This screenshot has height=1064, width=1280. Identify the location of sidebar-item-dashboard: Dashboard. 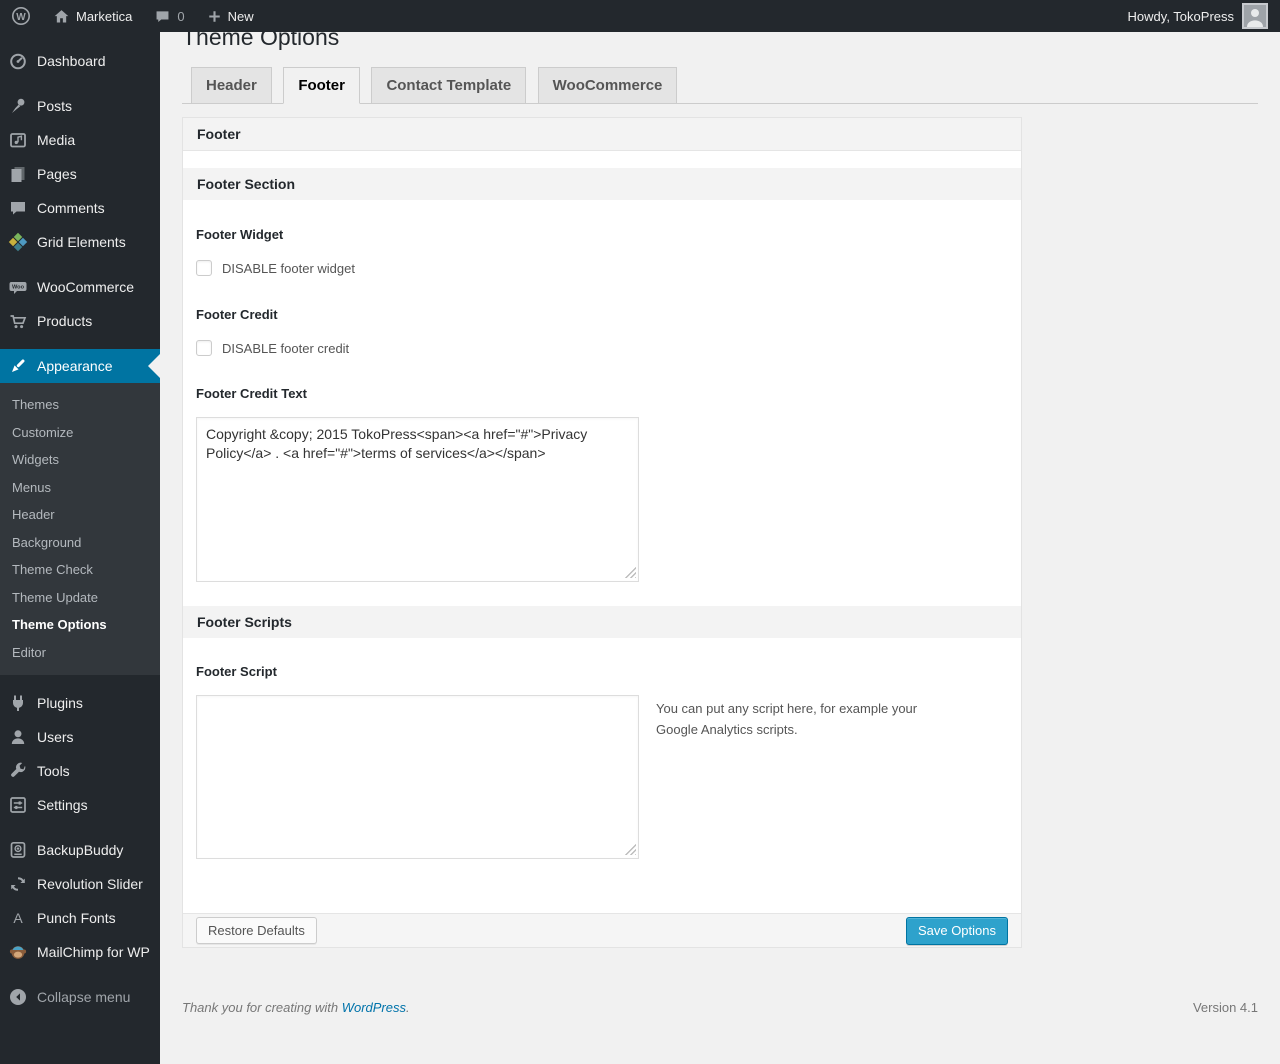
(80, 61).